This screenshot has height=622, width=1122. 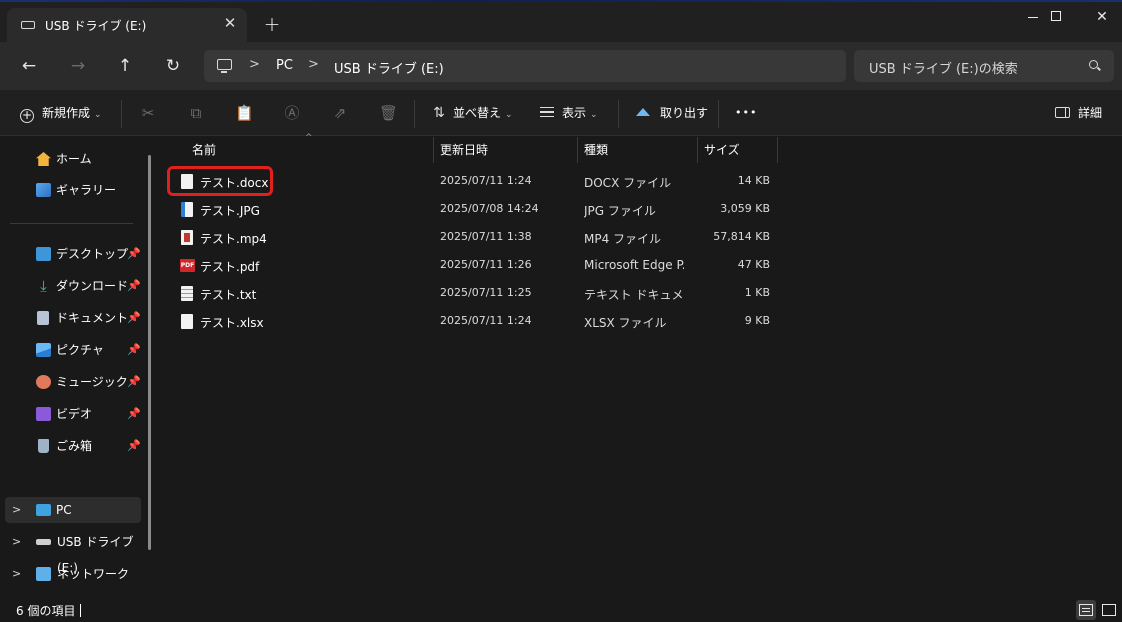 What do you see at coordinates (148, 113) in the screenshot?
I see `cut-icon: ✂` at bounding box center [148, 113].